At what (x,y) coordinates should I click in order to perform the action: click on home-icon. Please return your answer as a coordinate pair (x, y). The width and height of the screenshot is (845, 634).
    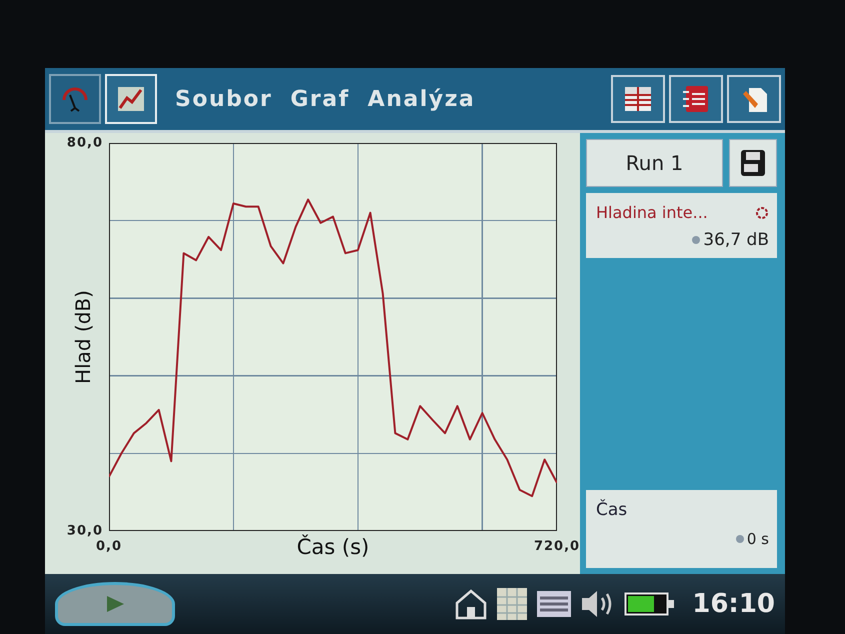
    Looking at the image, I should click on (471, 604).